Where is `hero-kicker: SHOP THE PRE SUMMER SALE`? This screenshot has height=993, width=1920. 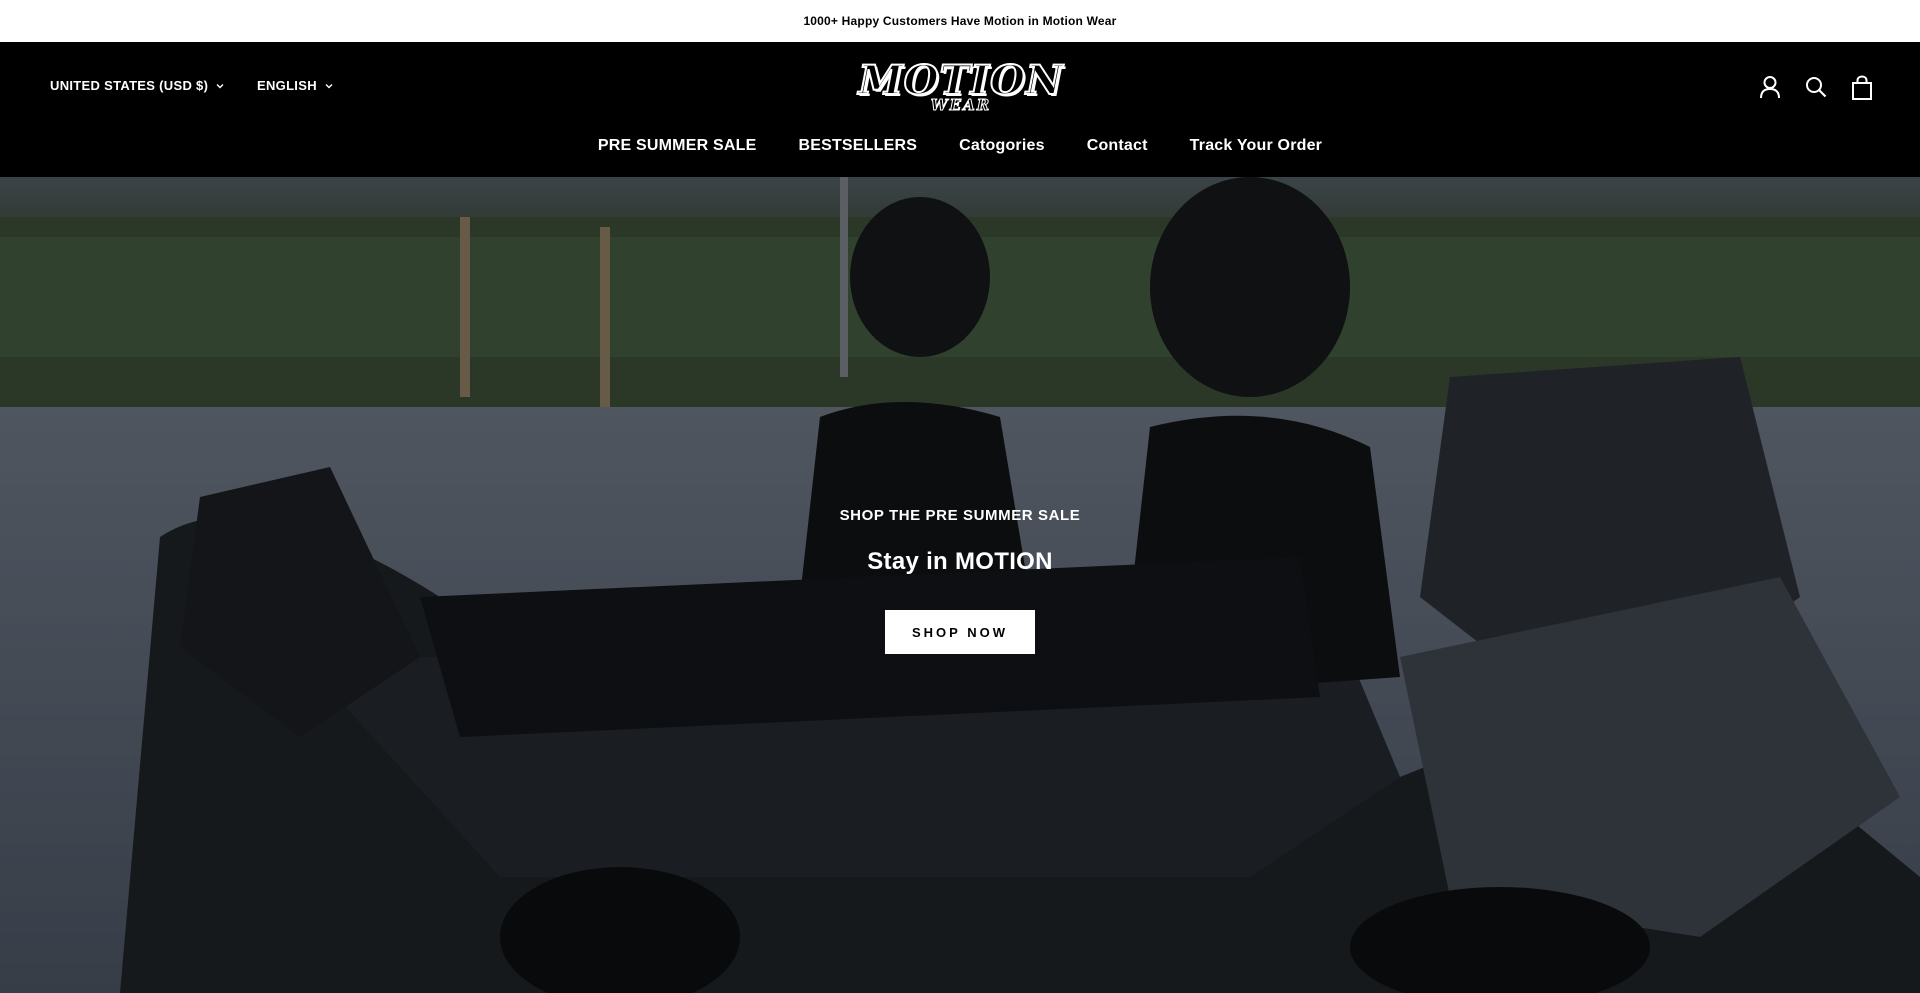 hero-kicker: SHOP THE PRE SUMMER SALE is located at coordinates (960, 515).